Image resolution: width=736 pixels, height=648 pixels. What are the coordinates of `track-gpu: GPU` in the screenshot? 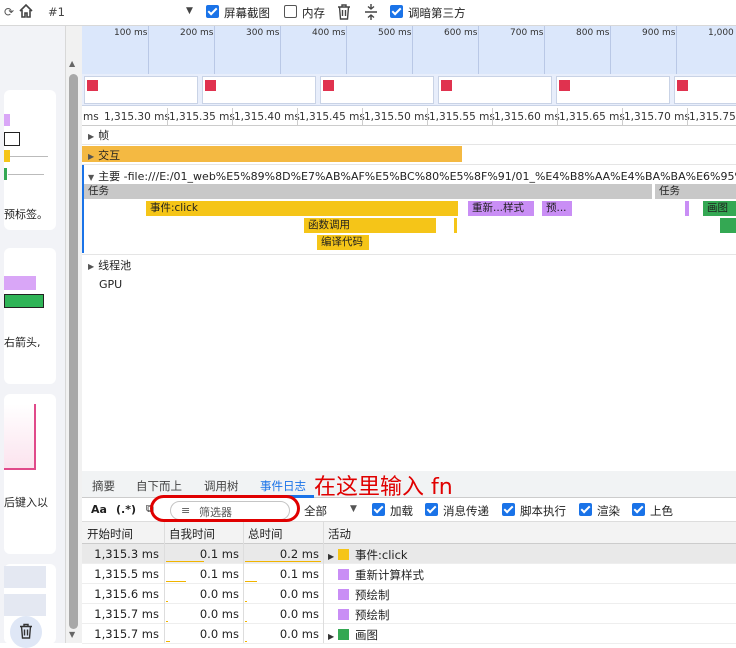 It's located at (110, 284).